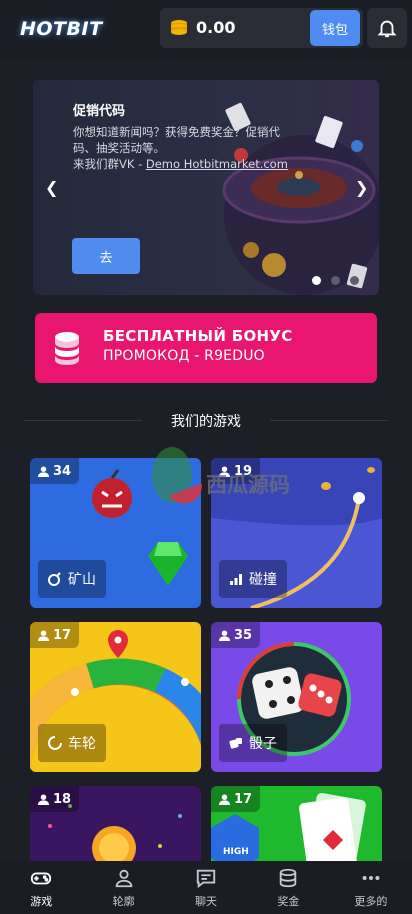 The image size is (412, 914). I want to click on bottom-nav: 游戏 轮廓 聊天 奖金 更多的, so click(206, 887).